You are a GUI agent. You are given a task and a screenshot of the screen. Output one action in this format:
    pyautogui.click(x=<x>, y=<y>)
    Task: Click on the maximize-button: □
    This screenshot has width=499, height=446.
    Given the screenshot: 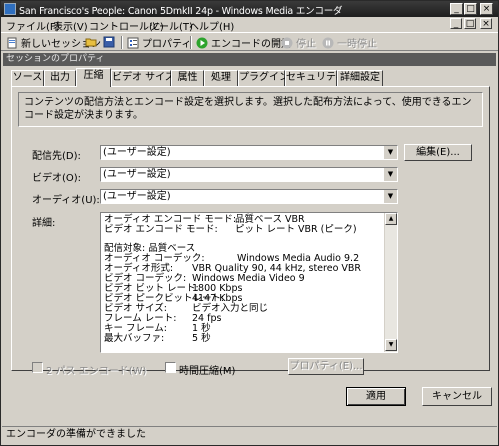 What is the action you would take?
    pyautogui.click(x=470, y=9)
    